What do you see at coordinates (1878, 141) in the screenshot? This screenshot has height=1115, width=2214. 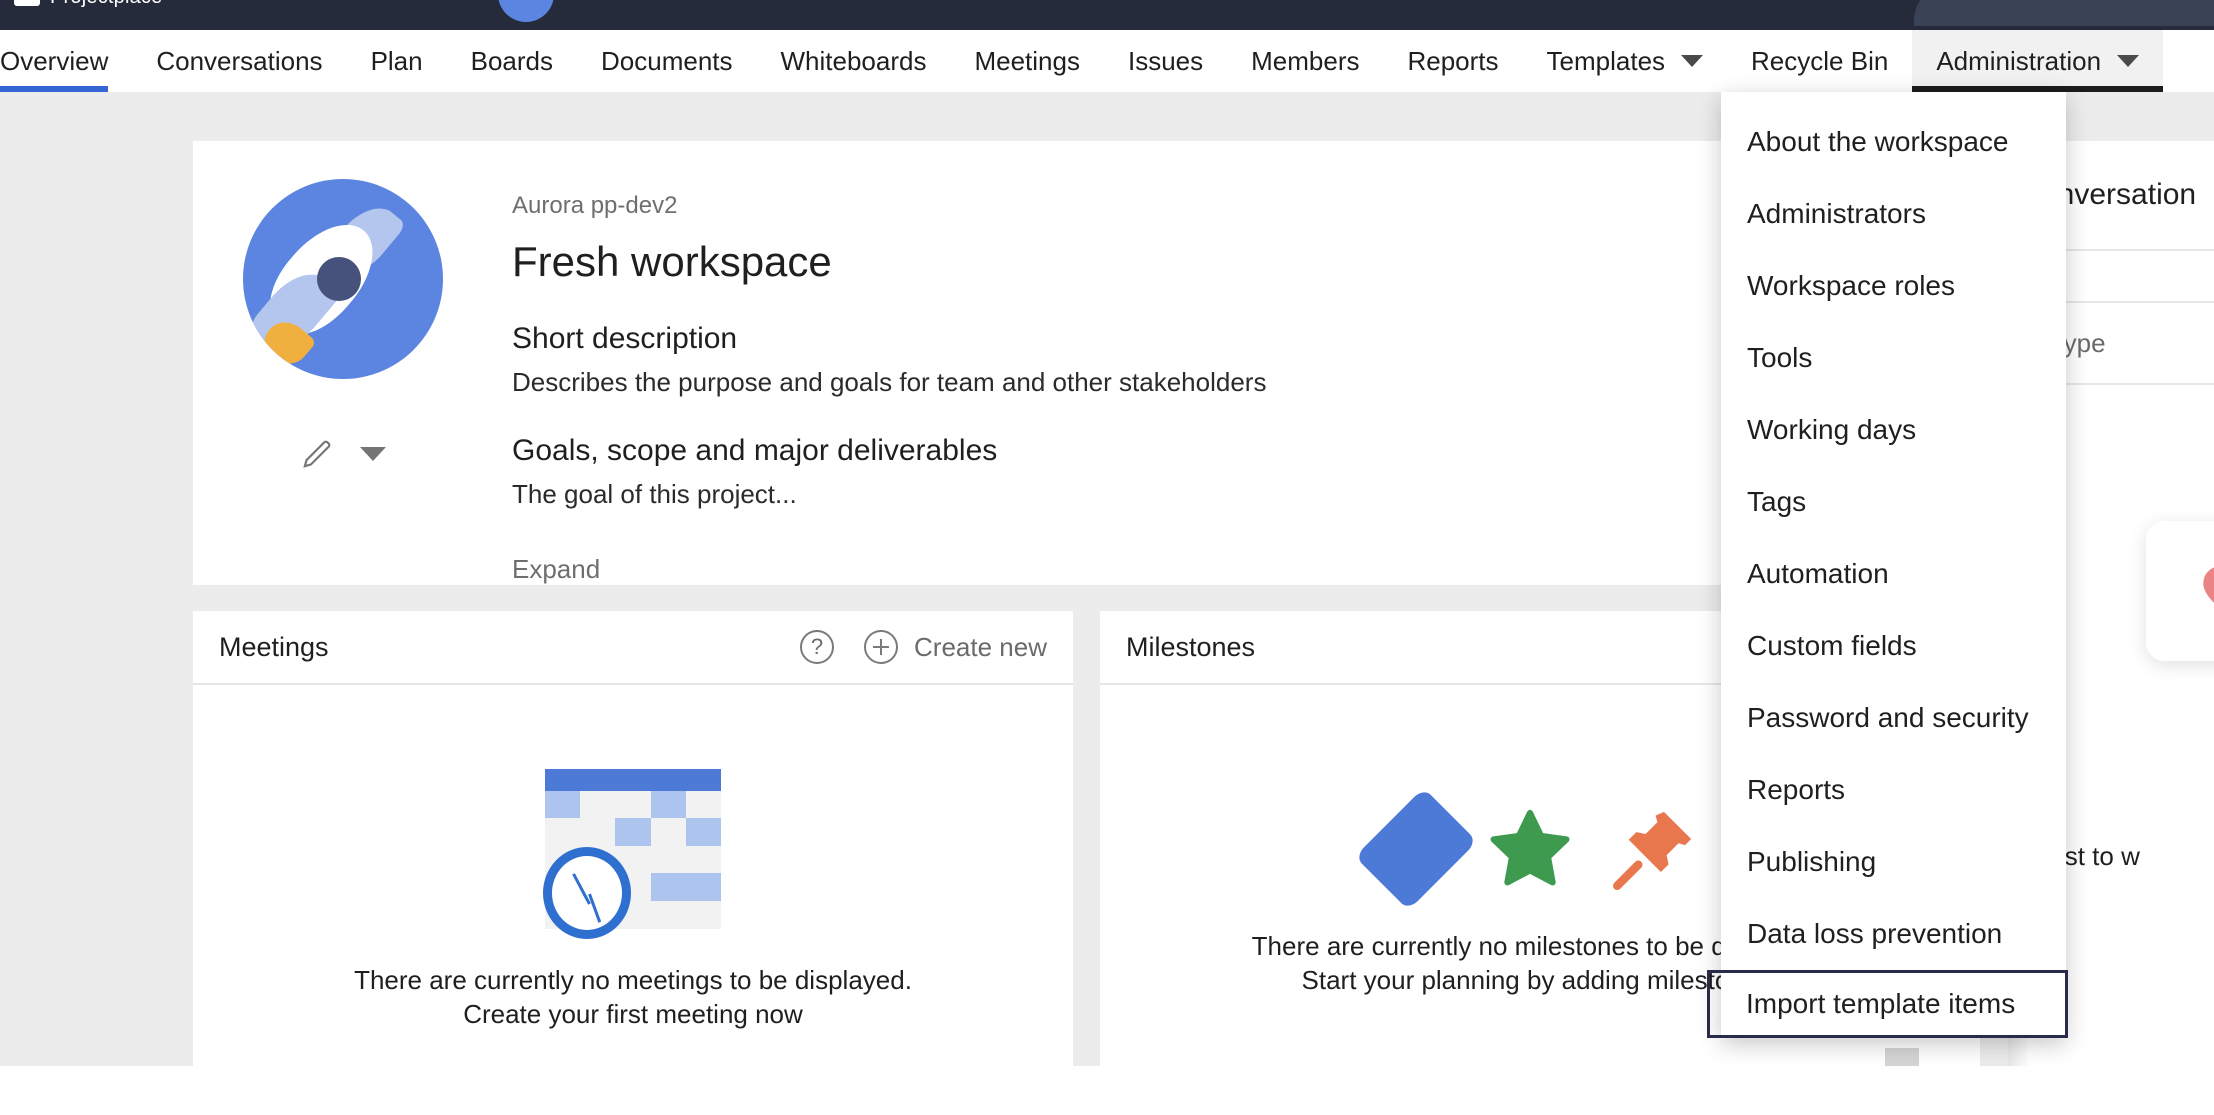 I see `menu-item-label: About the workspace` at bounding box center [1878, 141].